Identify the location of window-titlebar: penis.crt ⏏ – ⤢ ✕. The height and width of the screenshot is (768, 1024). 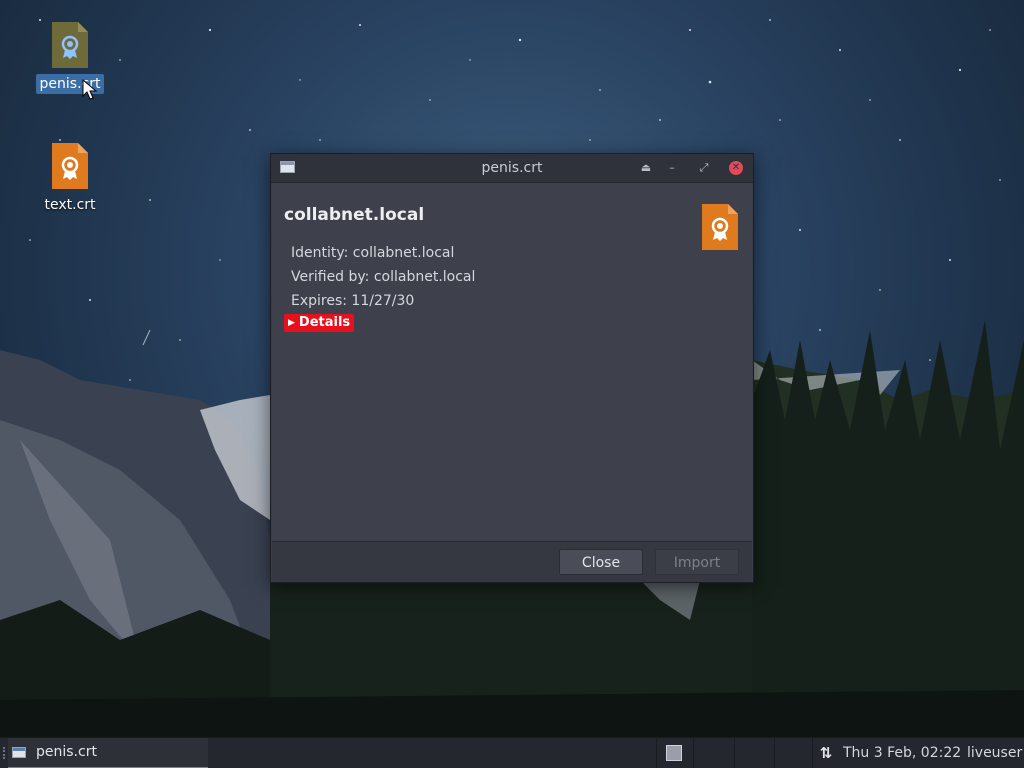
(512, 168).